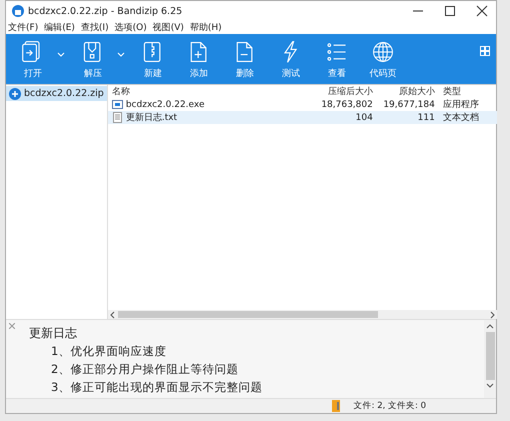 This screenshot has width=510, height=421. Describe the element at coordinates (450, 11) in the screenshot. I see `maximize-icon` at that location.